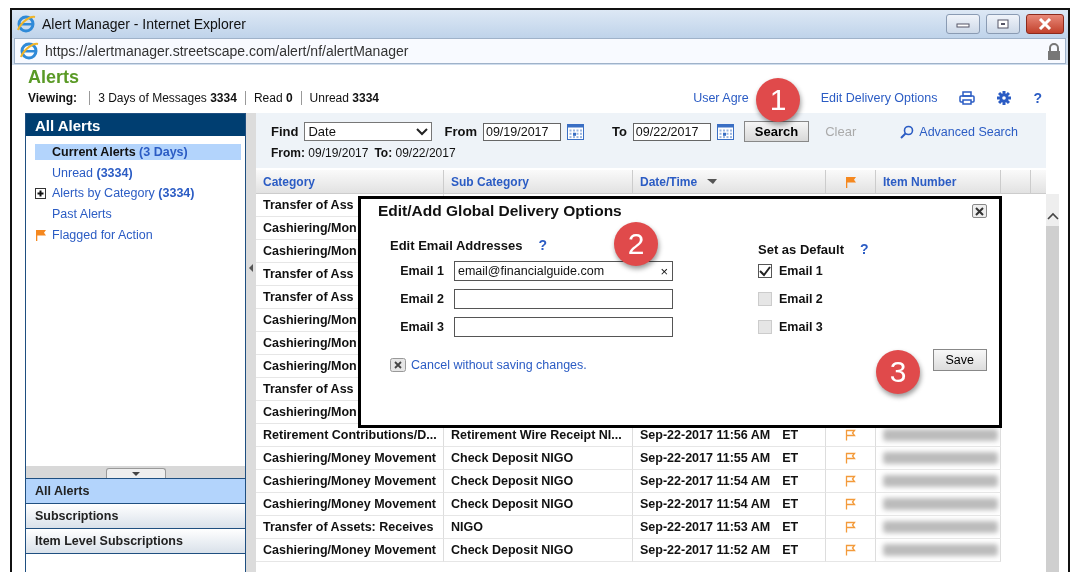  Describe the element at coordinates (1054, 51) in the screenshot. I see `lock-icon` at that location.